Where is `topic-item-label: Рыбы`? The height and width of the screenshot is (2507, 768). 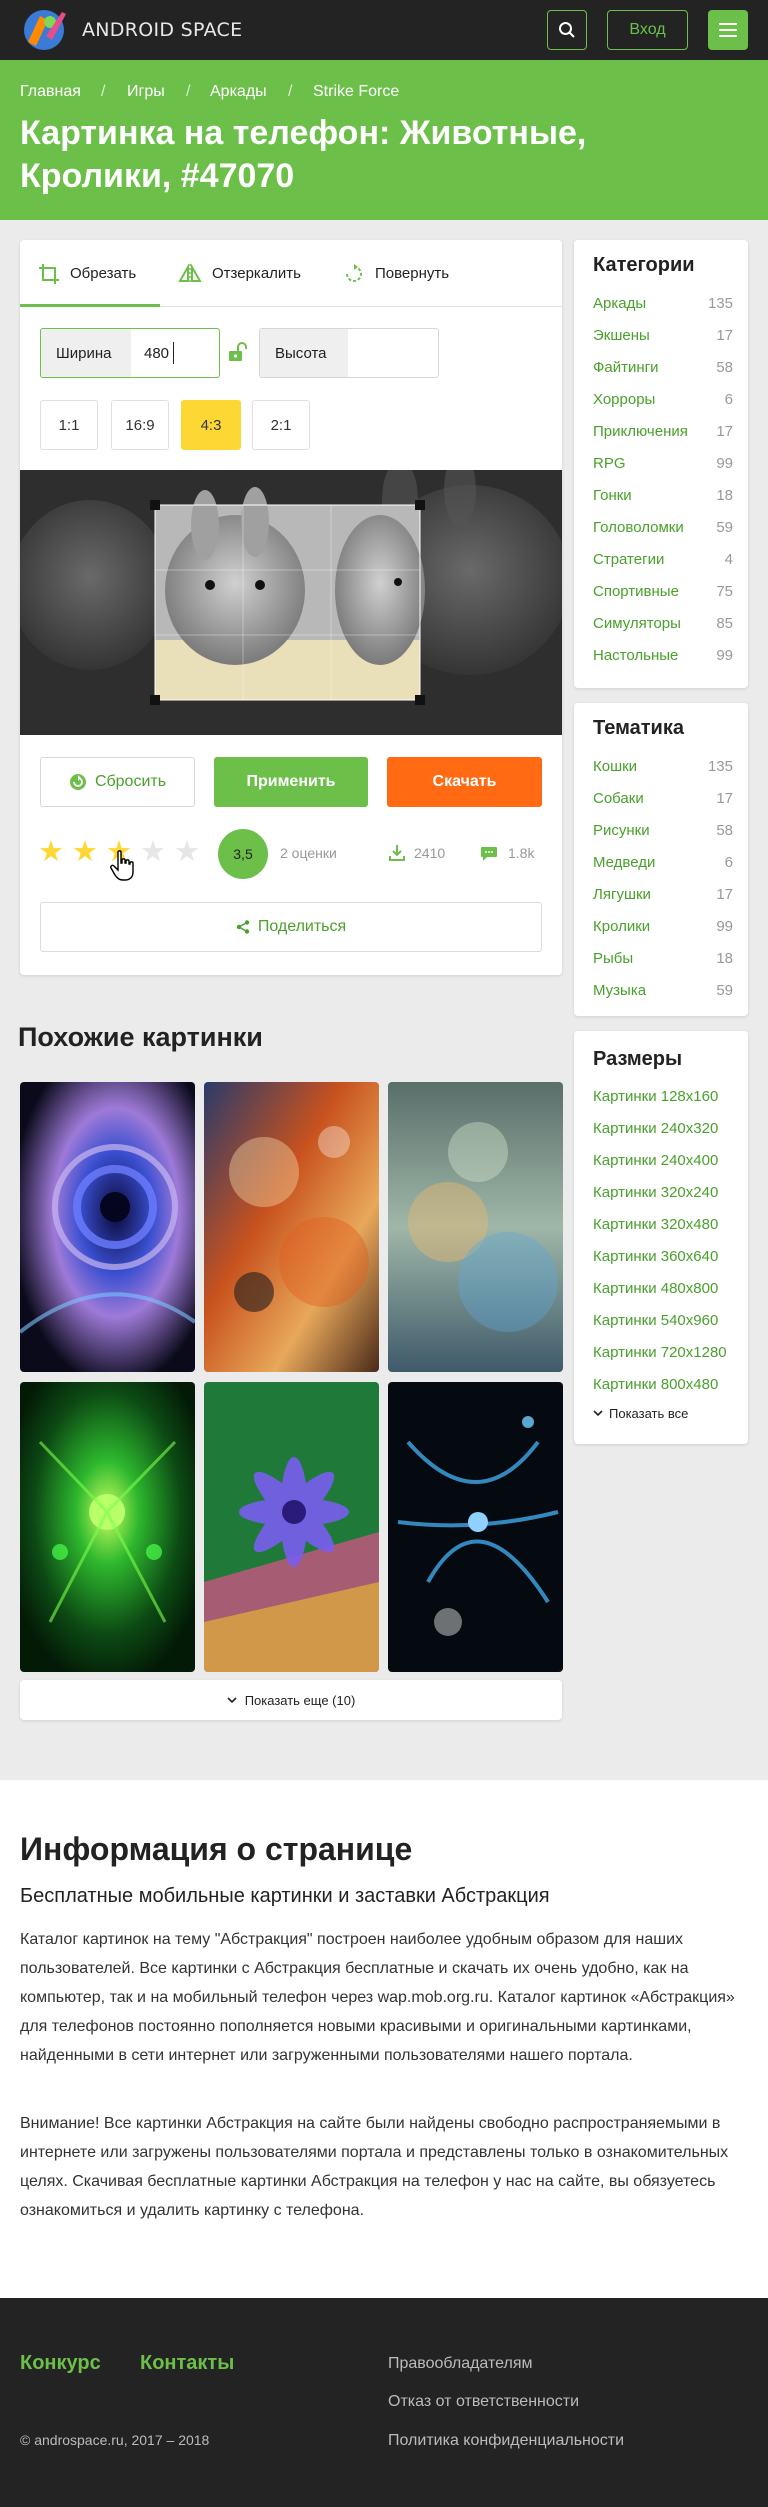
topic-item-label: Рыбы is located at coordinates (613, 958).